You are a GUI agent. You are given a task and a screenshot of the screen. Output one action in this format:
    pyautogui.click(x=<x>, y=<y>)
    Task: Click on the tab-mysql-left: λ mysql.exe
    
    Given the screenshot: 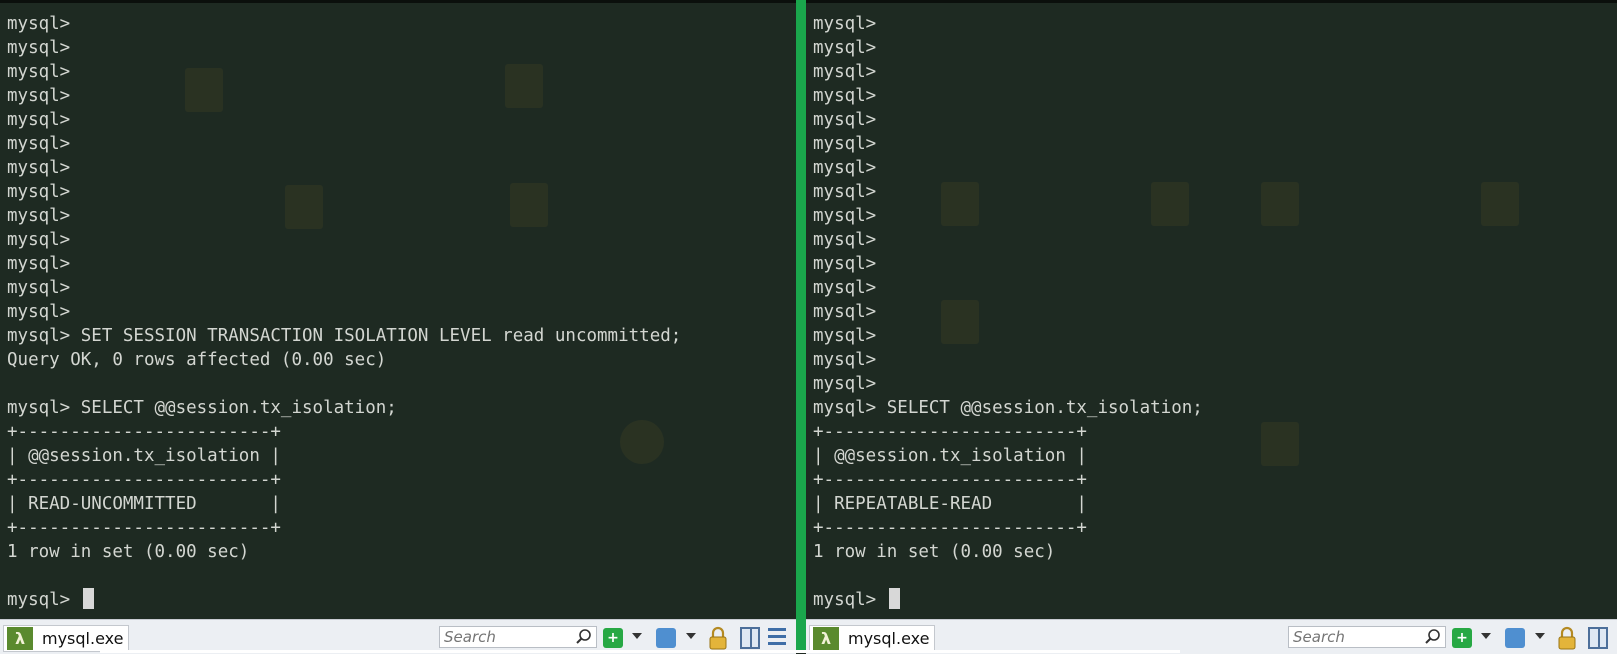 What is the action you would take?
    pyautogui.click(x=66, y=638)
    